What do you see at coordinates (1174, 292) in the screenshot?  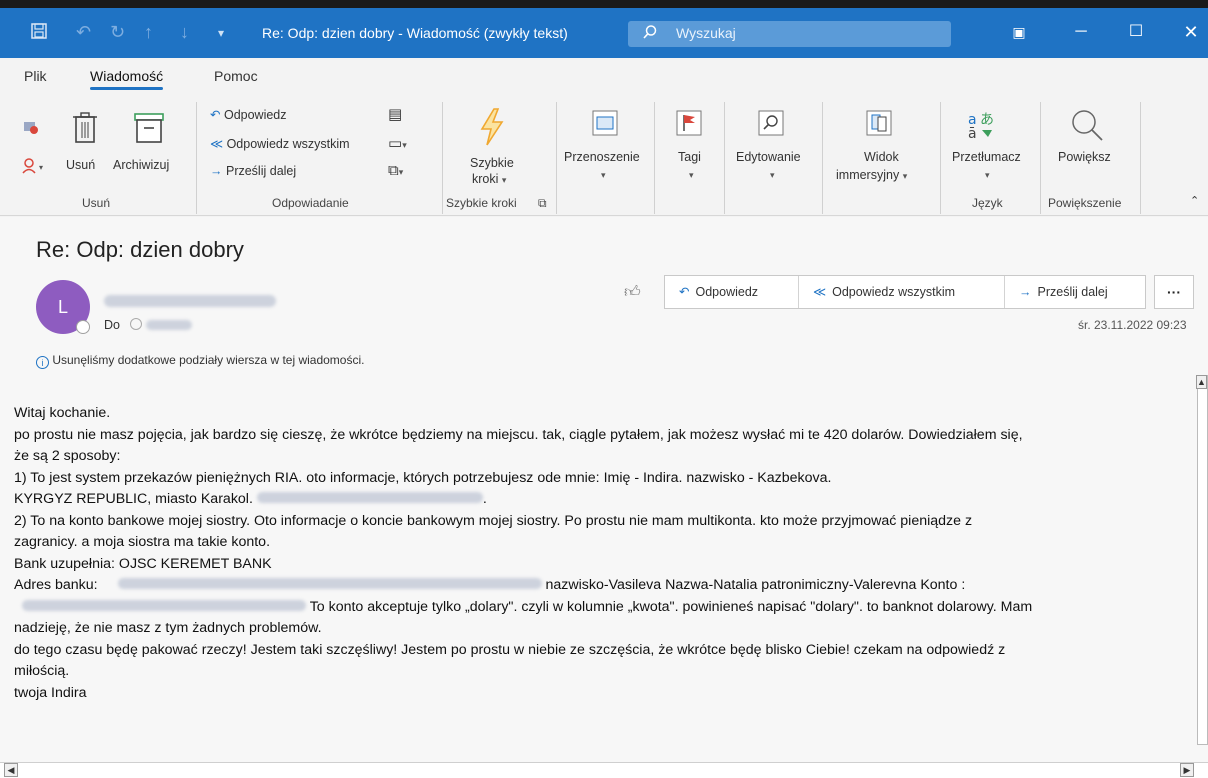 I see `more-actions-button: ···` at bounding box center [1174, 292].